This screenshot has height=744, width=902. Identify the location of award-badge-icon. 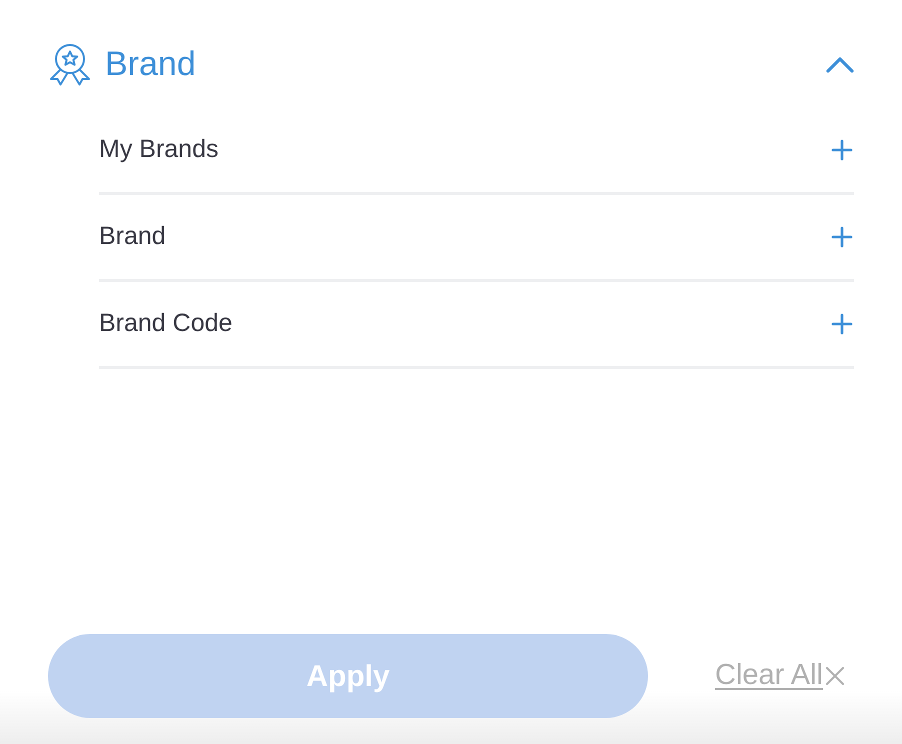
(70, 64).